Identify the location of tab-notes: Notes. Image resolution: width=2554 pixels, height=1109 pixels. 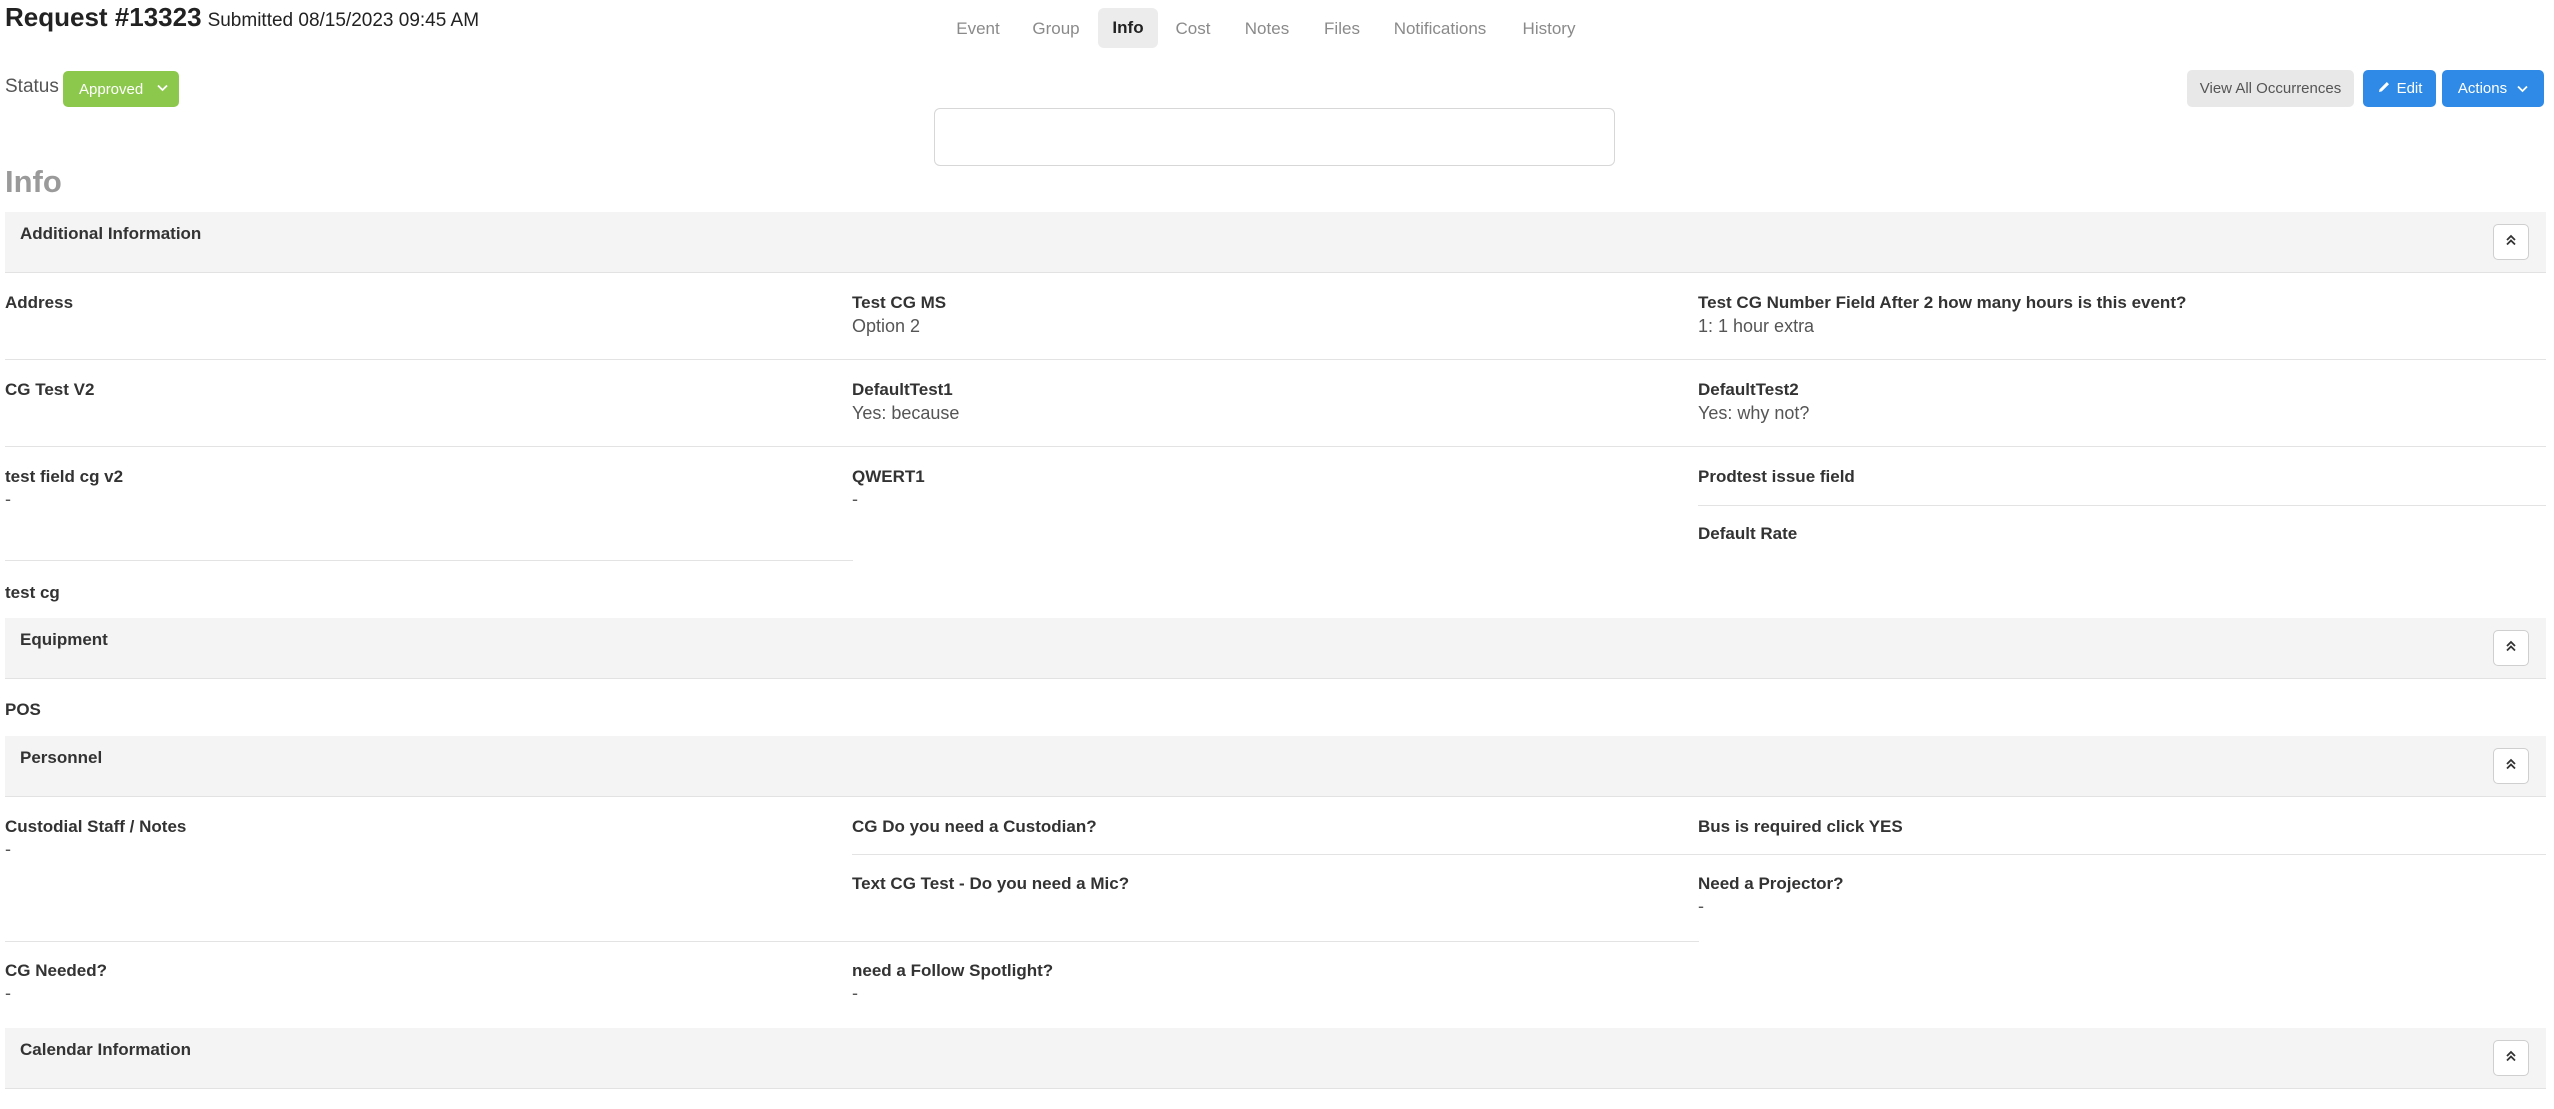
(1267, 29).